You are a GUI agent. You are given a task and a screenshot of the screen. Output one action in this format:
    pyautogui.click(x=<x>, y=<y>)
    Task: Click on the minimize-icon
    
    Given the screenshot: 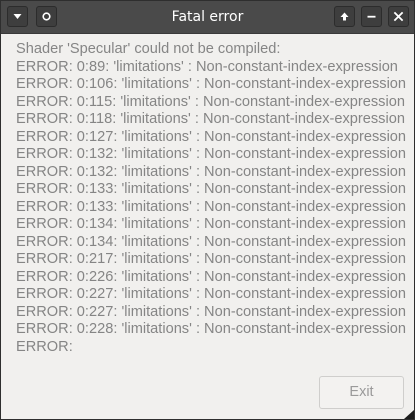 What is the action you would take?
    pyautogui.click(x=371, y=16)
    